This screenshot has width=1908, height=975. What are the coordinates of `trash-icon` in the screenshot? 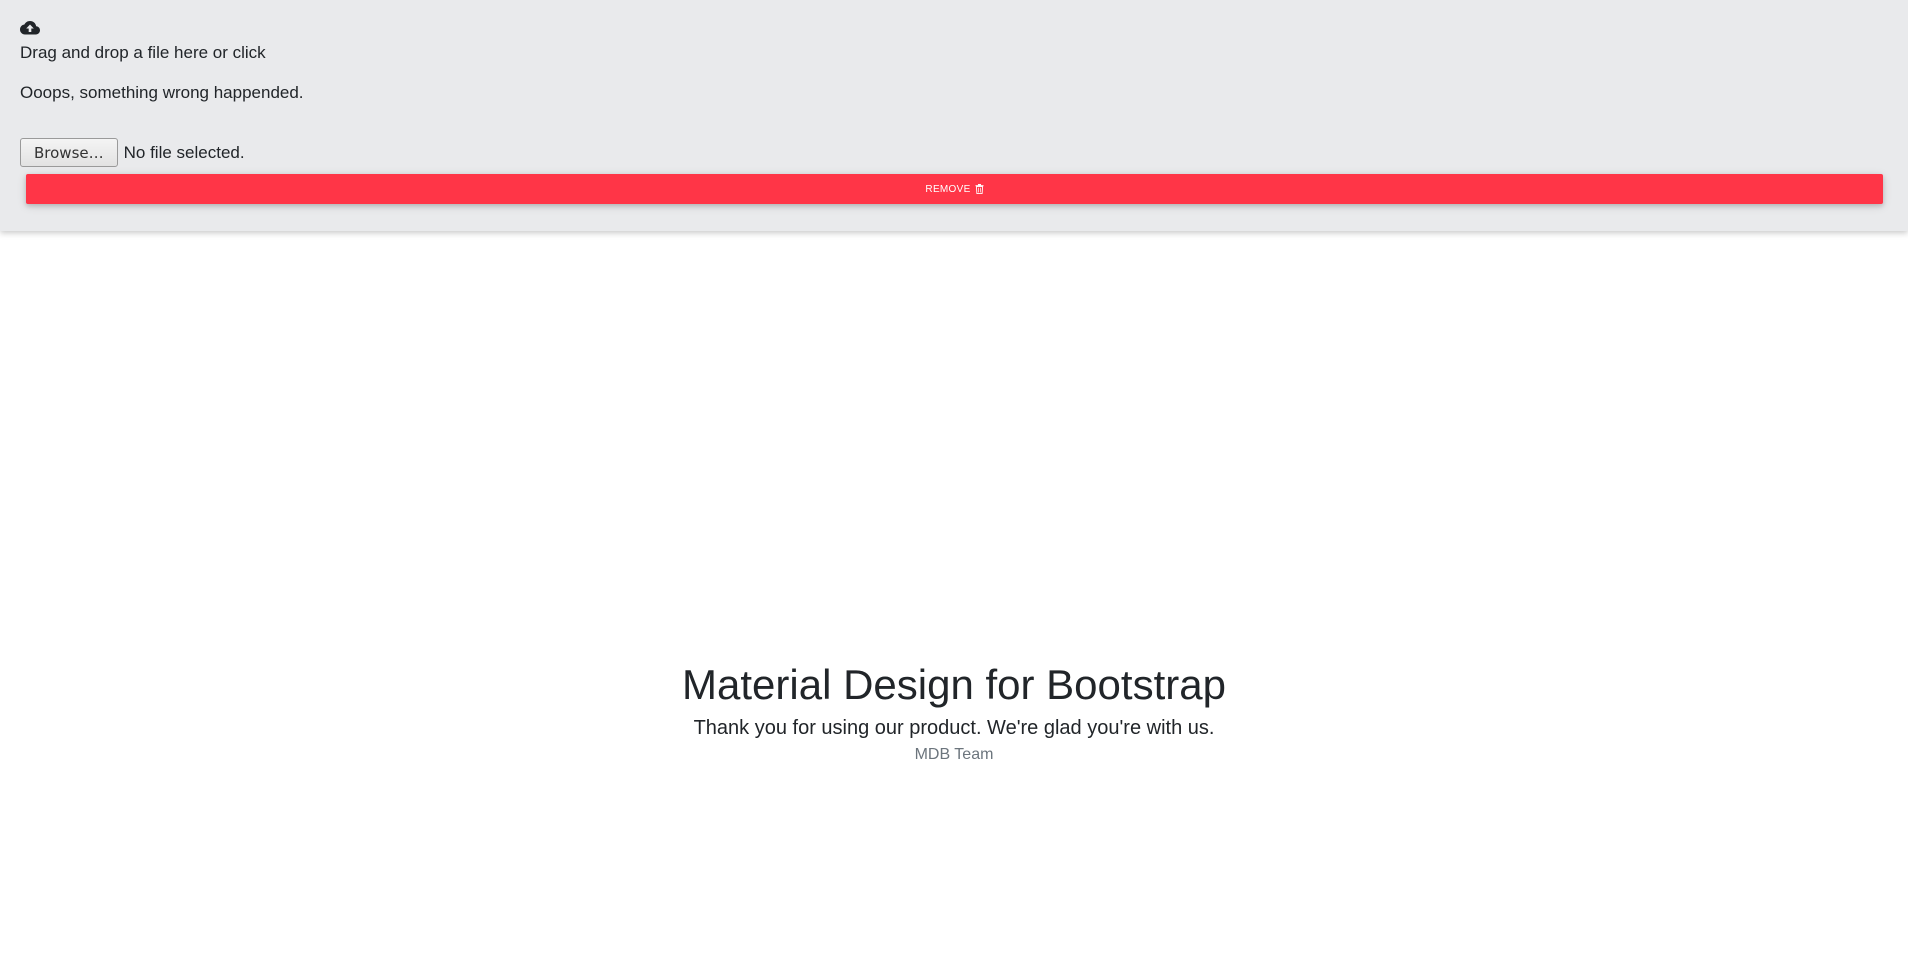 It's located at (979, 189).